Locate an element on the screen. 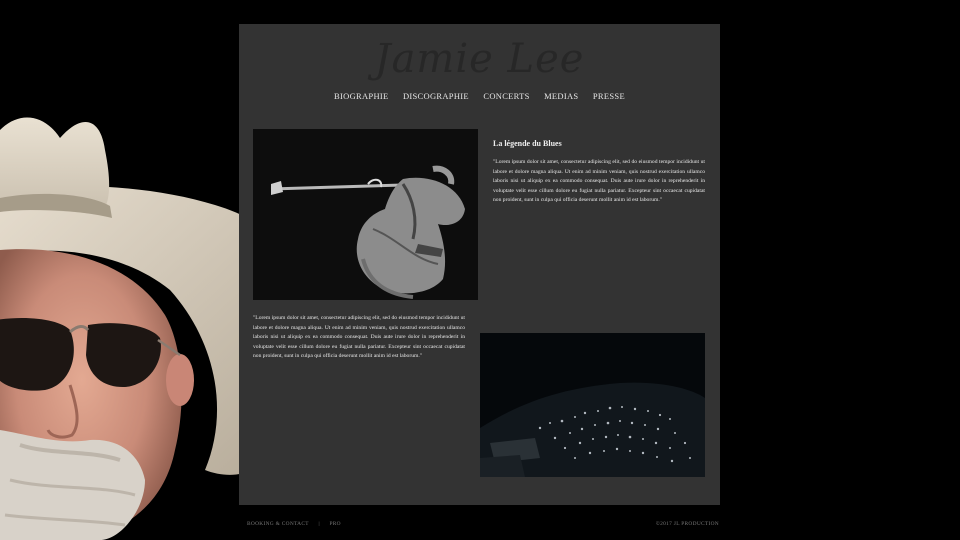 This screenshot has width=960, height=540. guitarist-photo is located at coordinates (365, 214).